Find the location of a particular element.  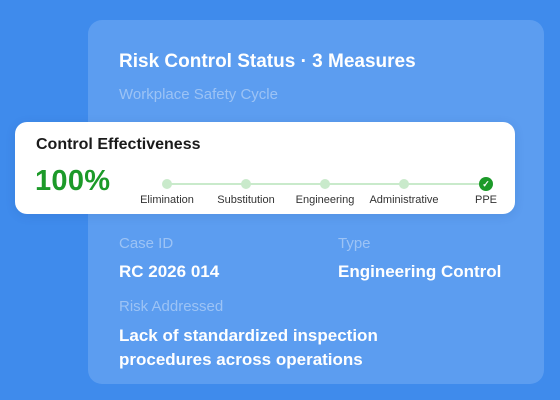

card-title: Risk Control Status · 3 Measures is located at coordinates (267, 61).